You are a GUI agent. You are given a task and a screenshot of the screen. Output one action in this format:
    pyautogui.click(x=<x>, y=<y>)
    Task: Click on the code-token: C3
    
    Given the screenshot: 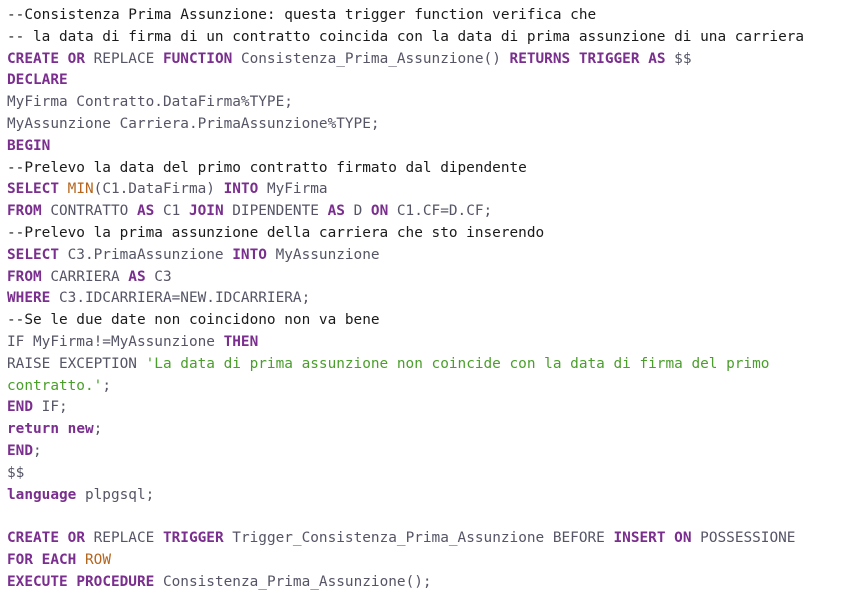 What is the action you would take?
    pyautogui.click(x=158, y=276)
    